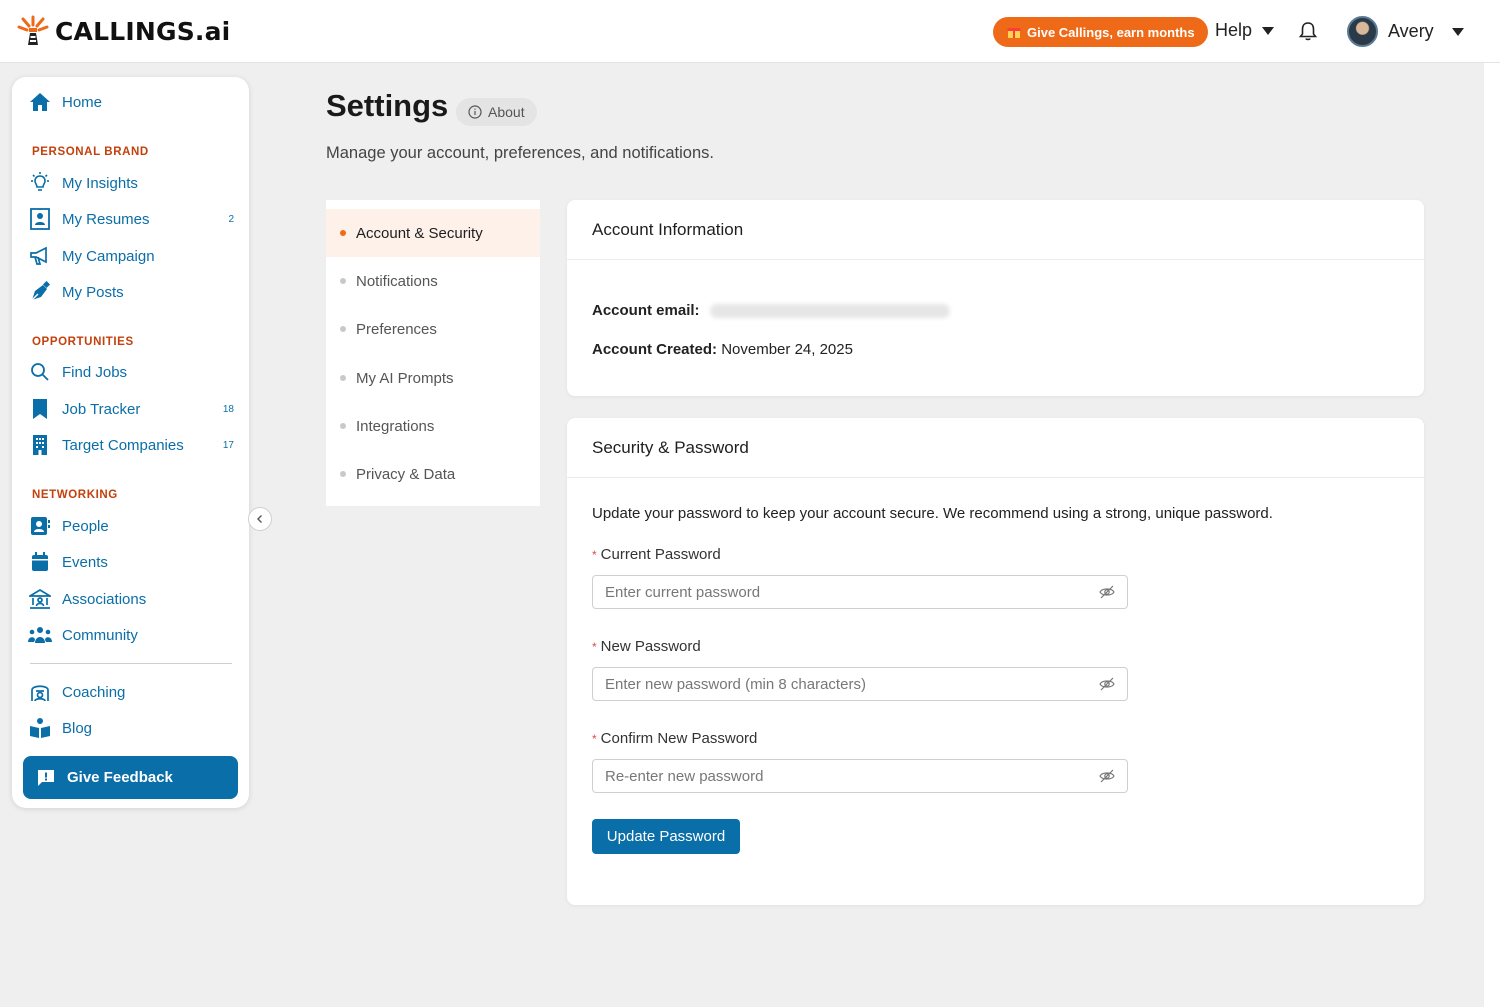 The image size is (1500, 1007). I want to click on settings-tab-label: Privacy & Data, so click(406, 474).